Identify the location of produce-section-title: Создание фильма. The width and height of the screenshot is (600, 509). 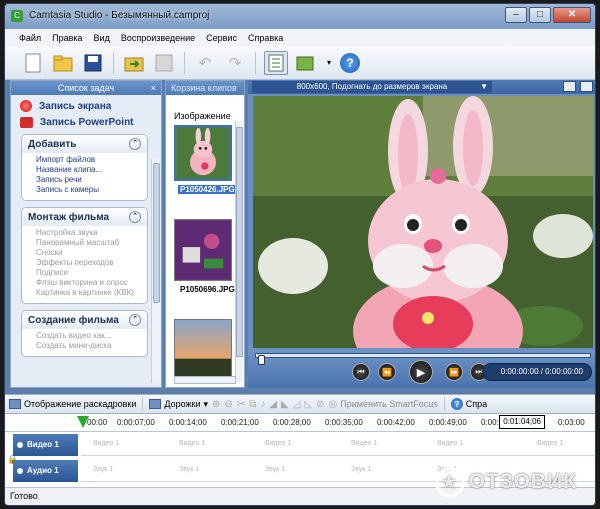
(73, 320).